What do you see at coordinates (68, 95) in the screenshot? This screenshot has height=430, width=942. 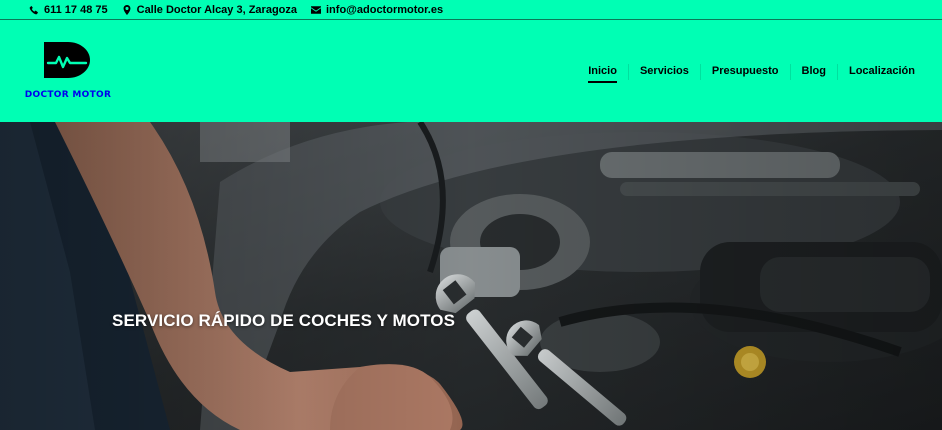 I see `brand-name: DOCTOR MOTOR` at bounding box center [68, 95].